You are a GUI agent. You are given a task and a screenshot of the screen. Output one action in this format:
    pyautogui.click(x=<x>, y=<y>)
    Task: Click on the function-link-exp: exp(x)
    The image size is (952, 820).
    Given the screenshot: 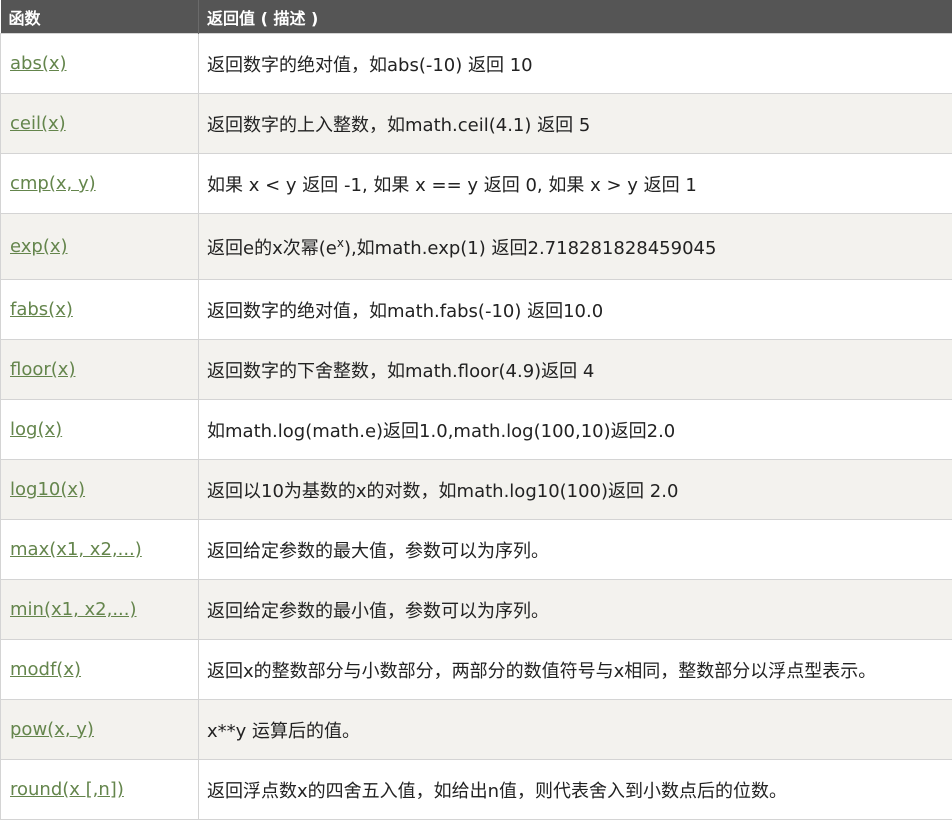 What is the action you would take?
    pyautogui.click(x=39, y=246)
    